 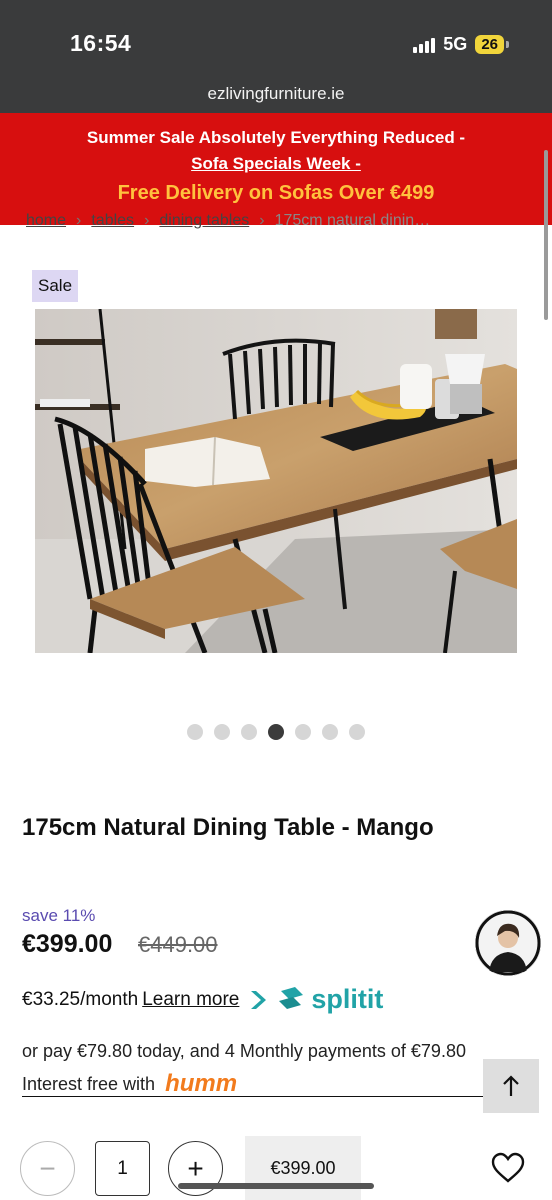 What do you see at coordinates (55, 286) in the screenshot?
I see `sale-badge: Sale` at bounding box center [55, 286].